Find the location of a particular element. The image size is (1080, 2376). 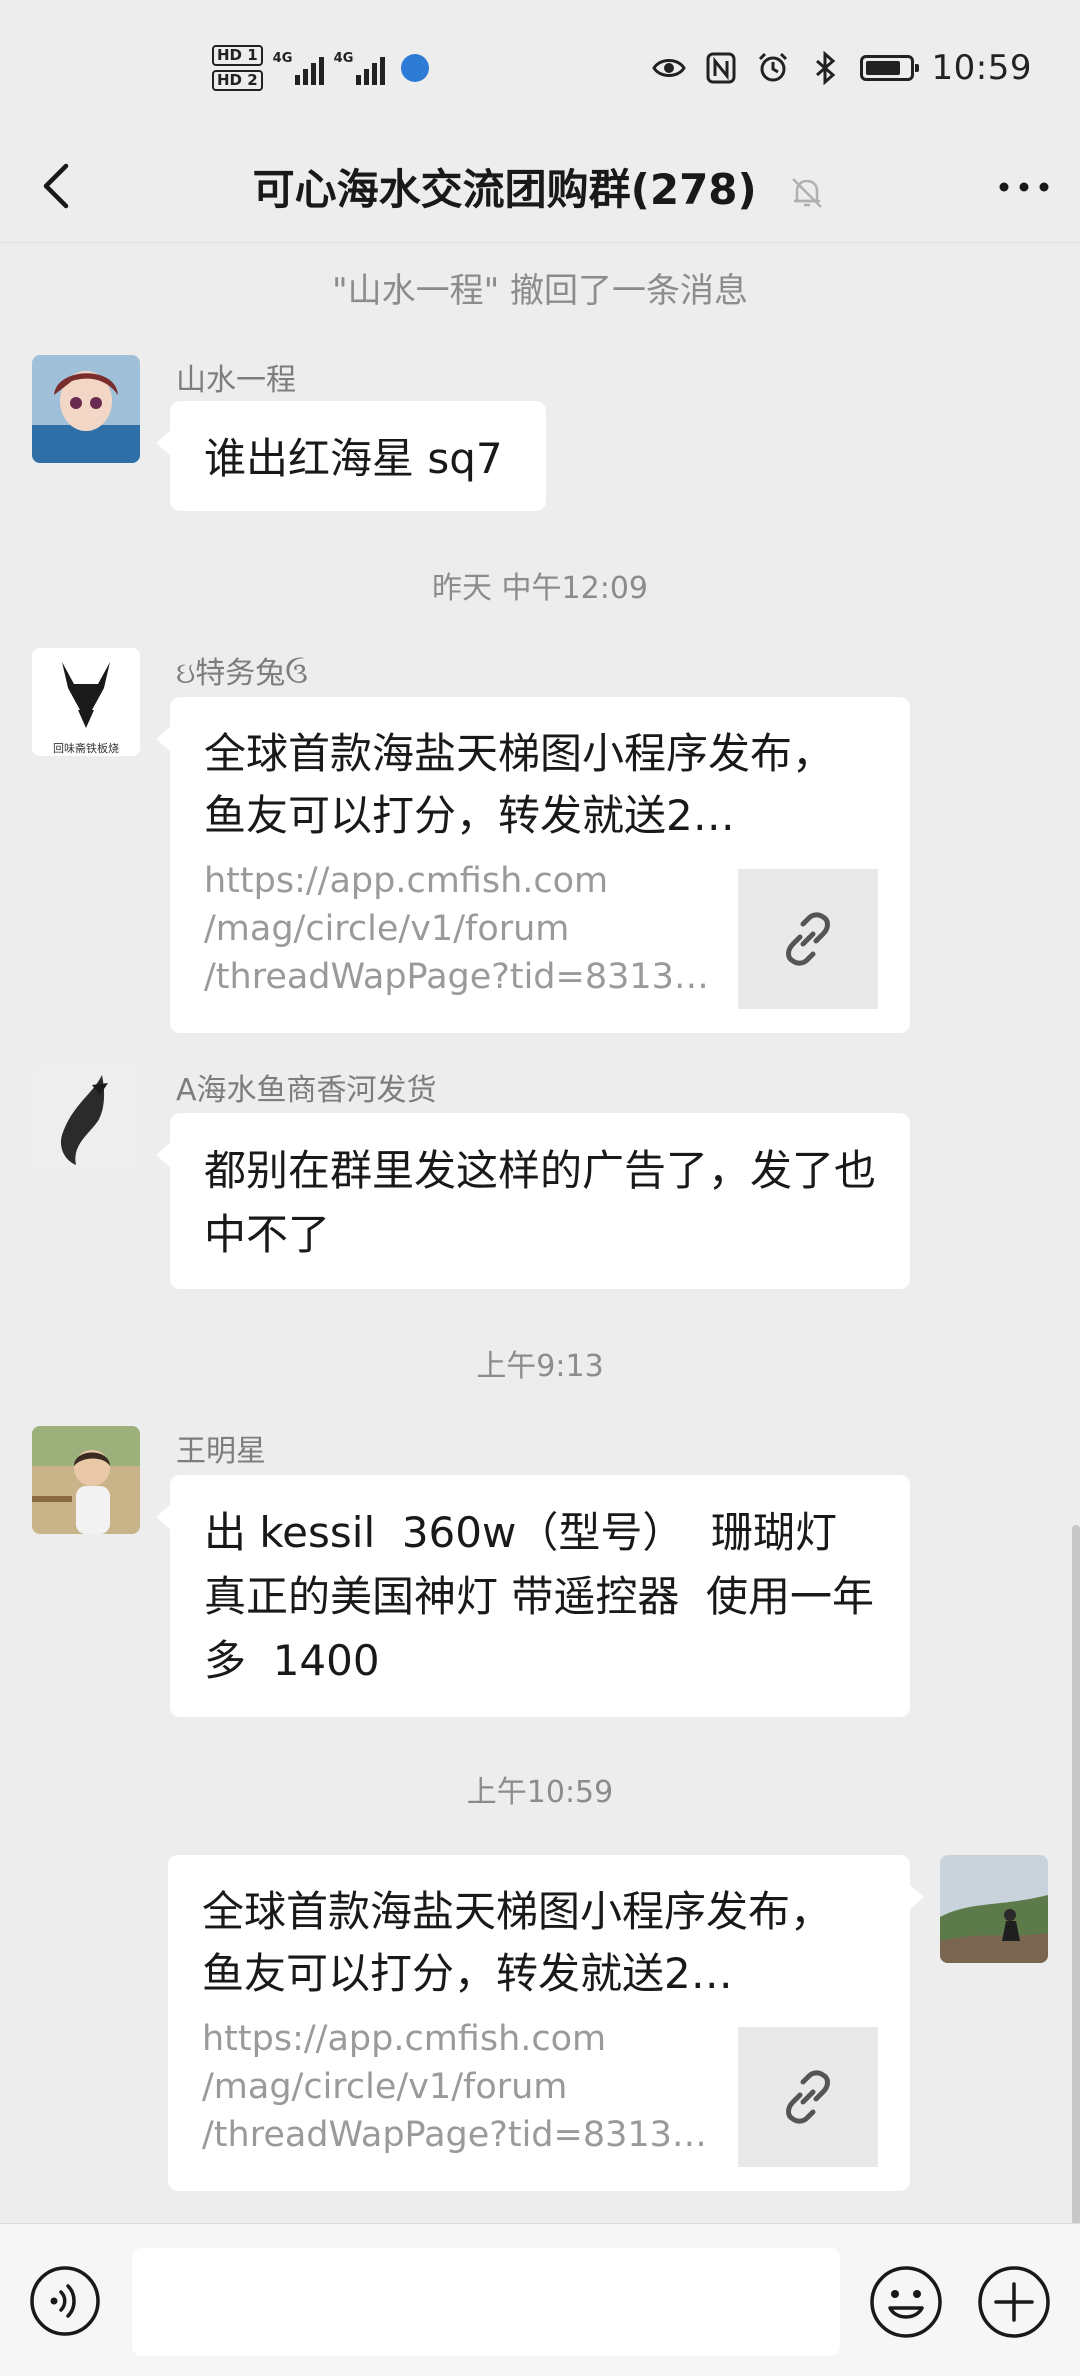

message-text: 谁出红海星 sq7 is located at coordinates (353, 458).